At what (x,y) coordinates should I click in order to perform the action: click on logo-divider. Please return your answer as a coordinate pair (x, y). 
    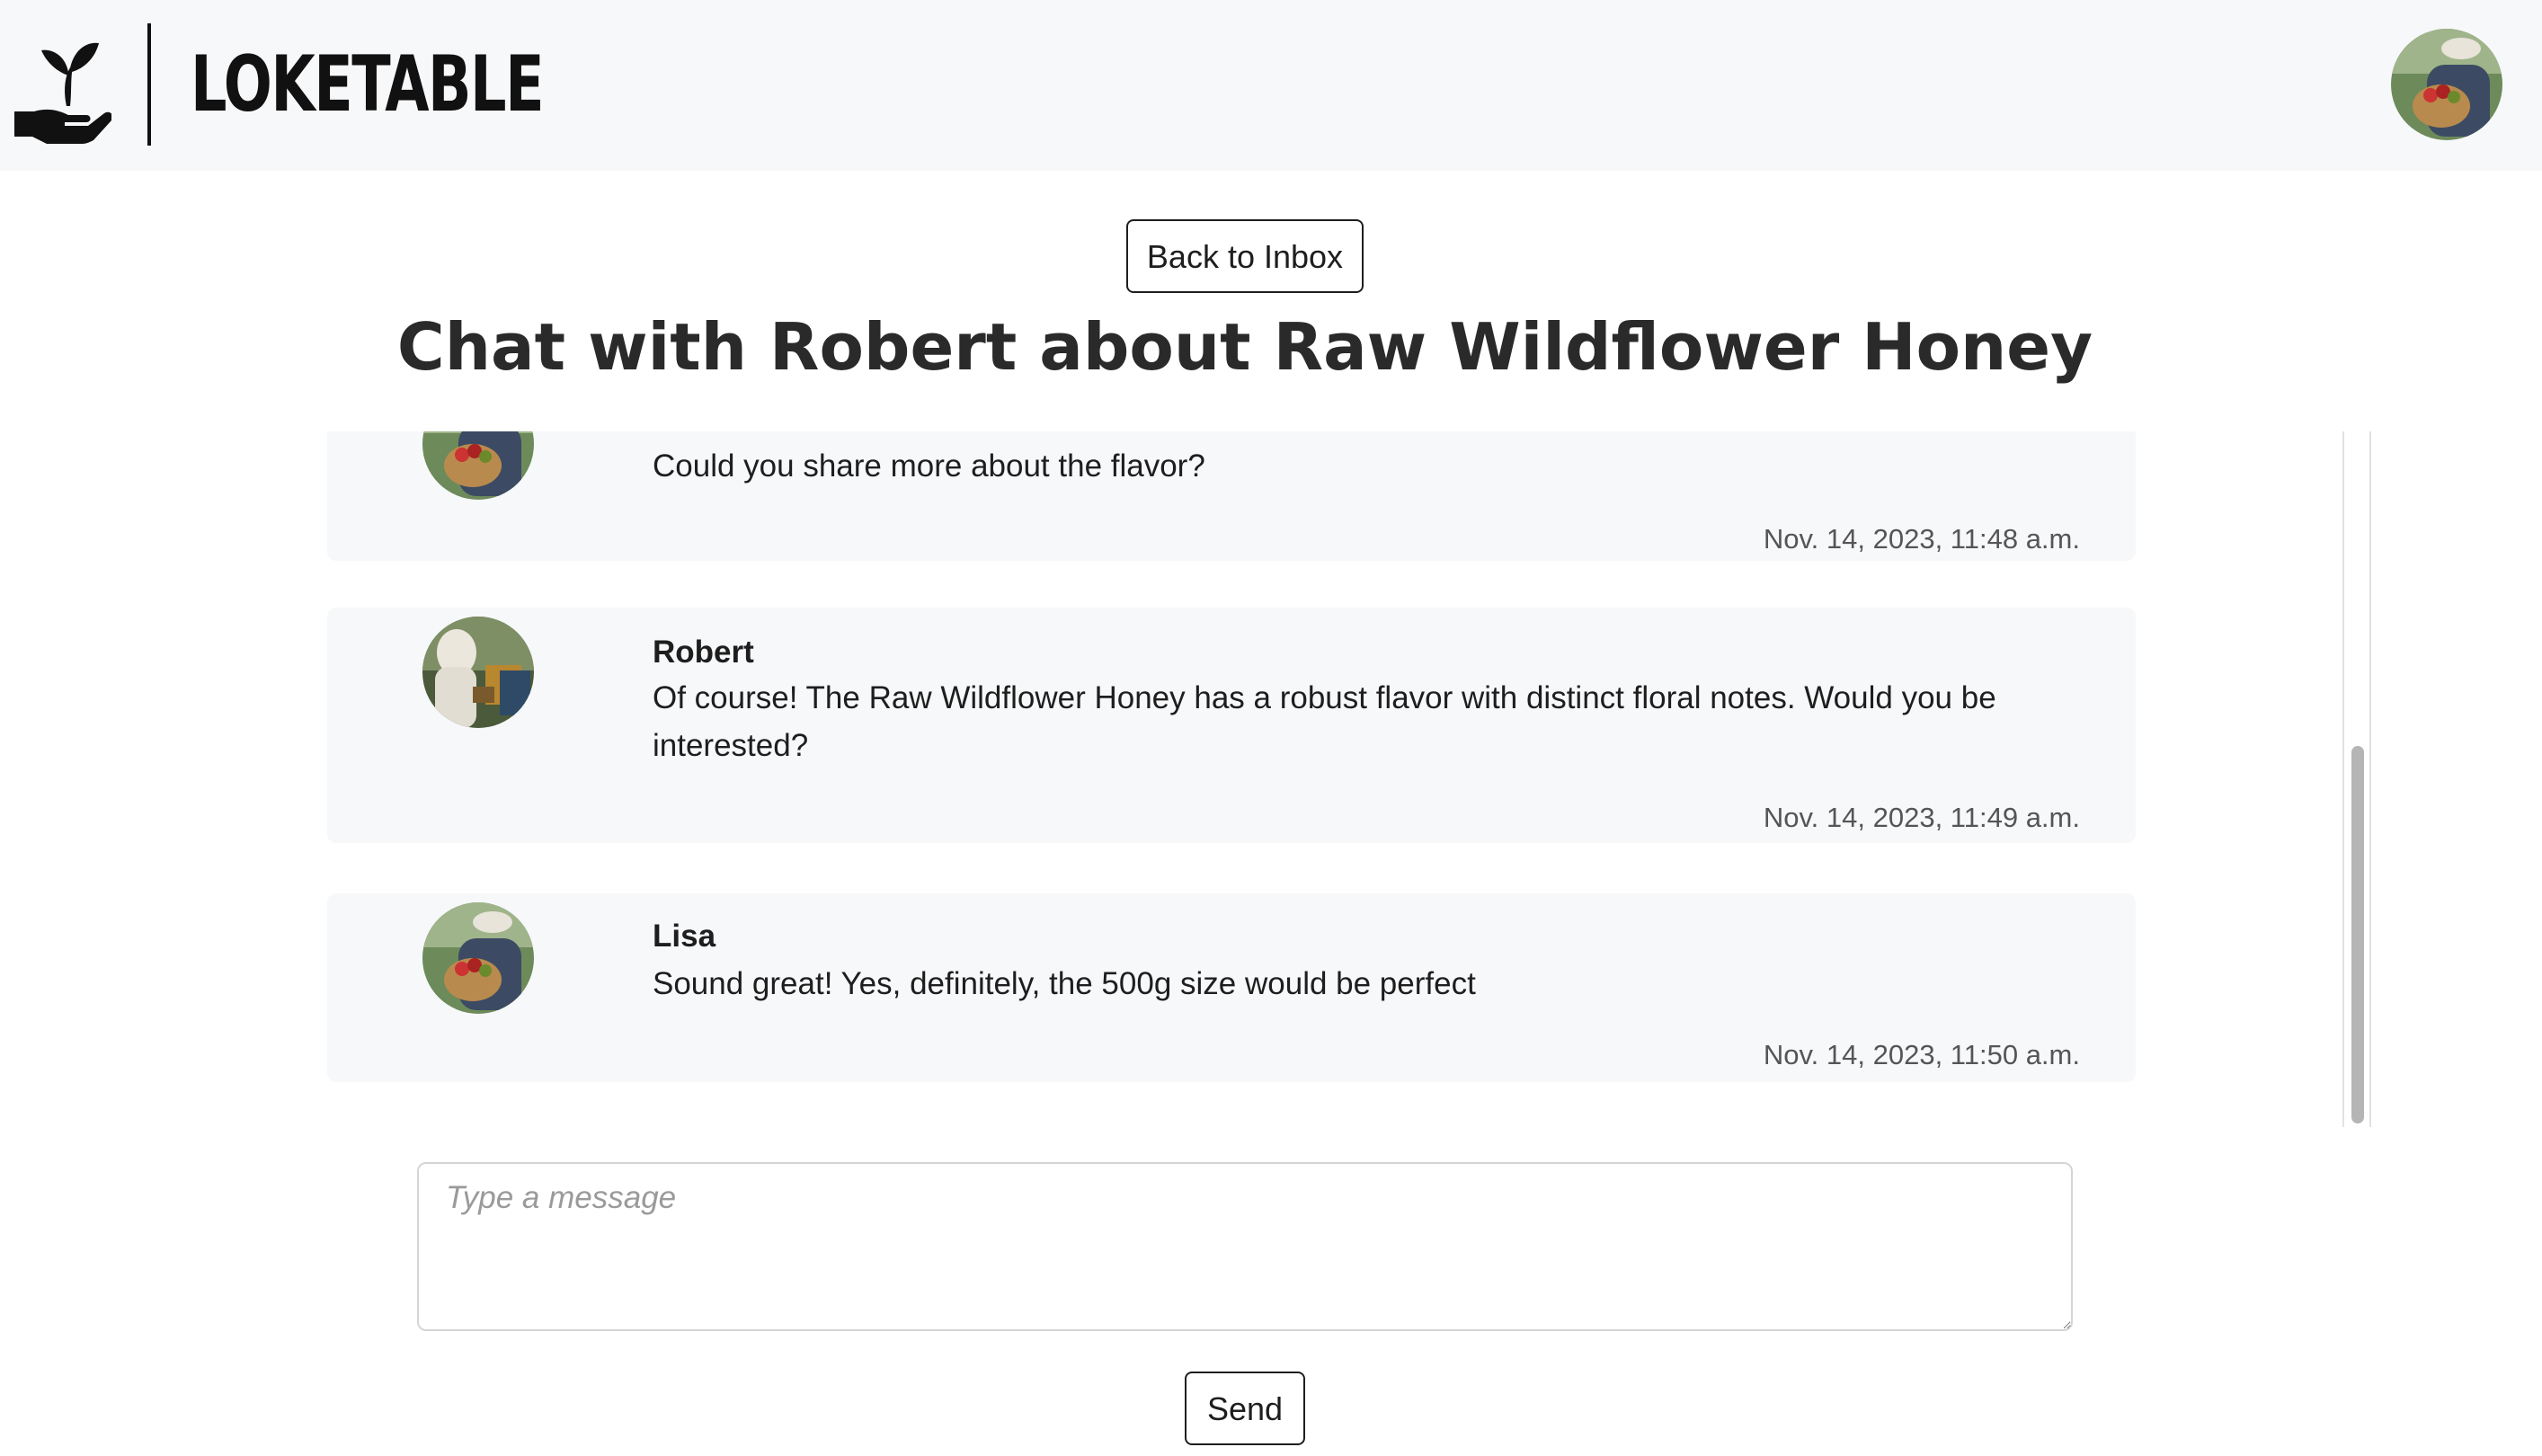
    Looking at the image, I should click on (149, 85).